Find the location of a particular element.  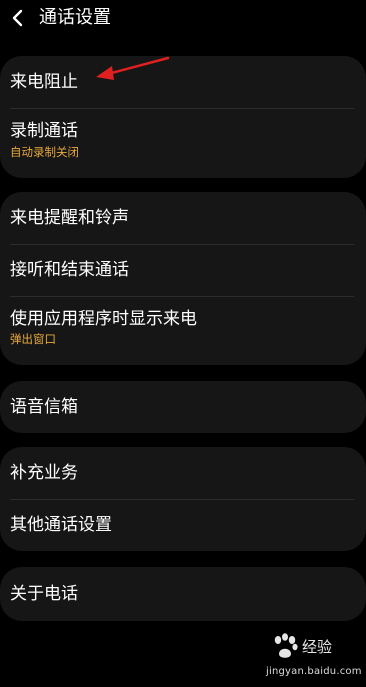

settings-group-voicemail: 语音信箱 is located at coordinates (183, 407).